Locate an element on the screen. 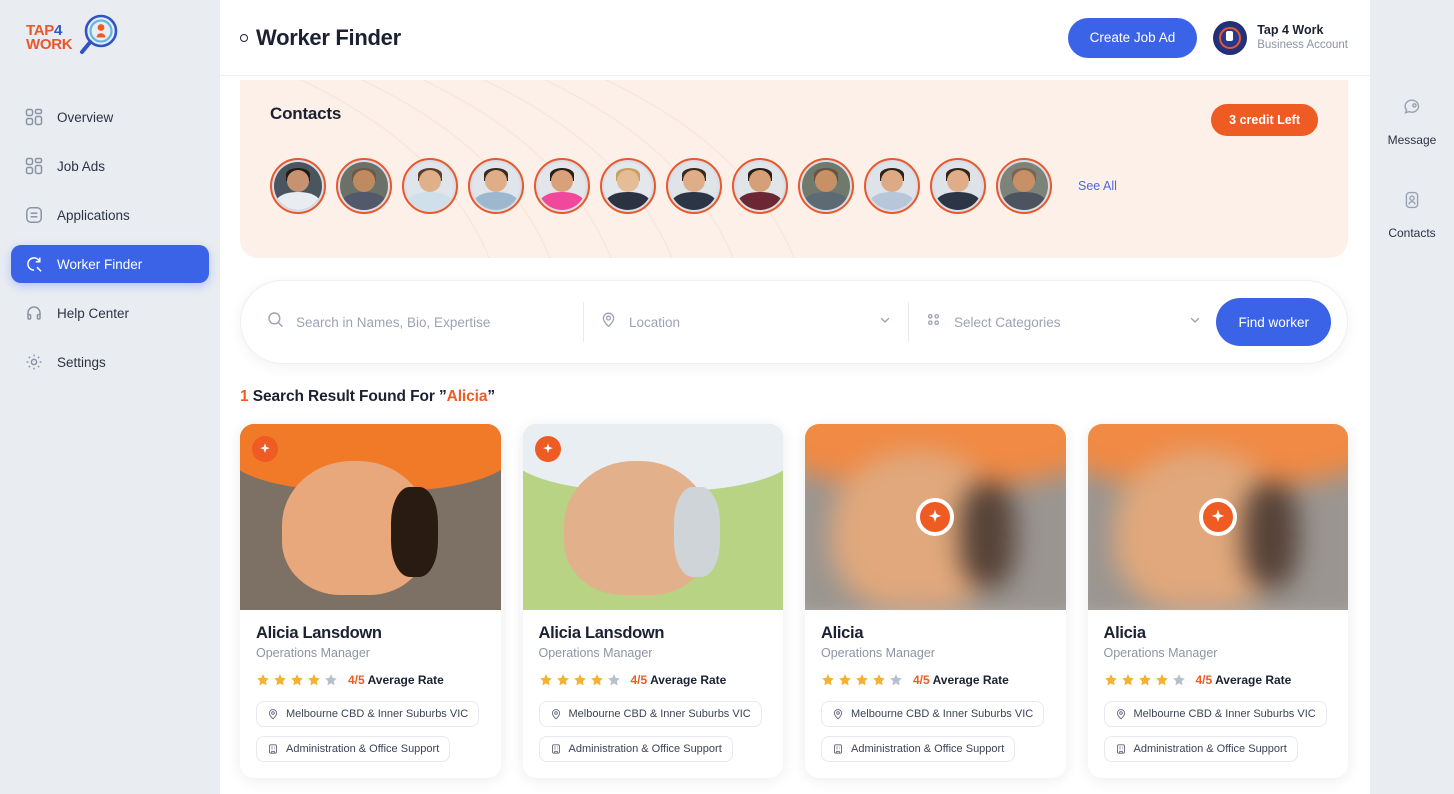  sidebar-item-worker-finder: Worker Finder is located at coordinates (110, 264).